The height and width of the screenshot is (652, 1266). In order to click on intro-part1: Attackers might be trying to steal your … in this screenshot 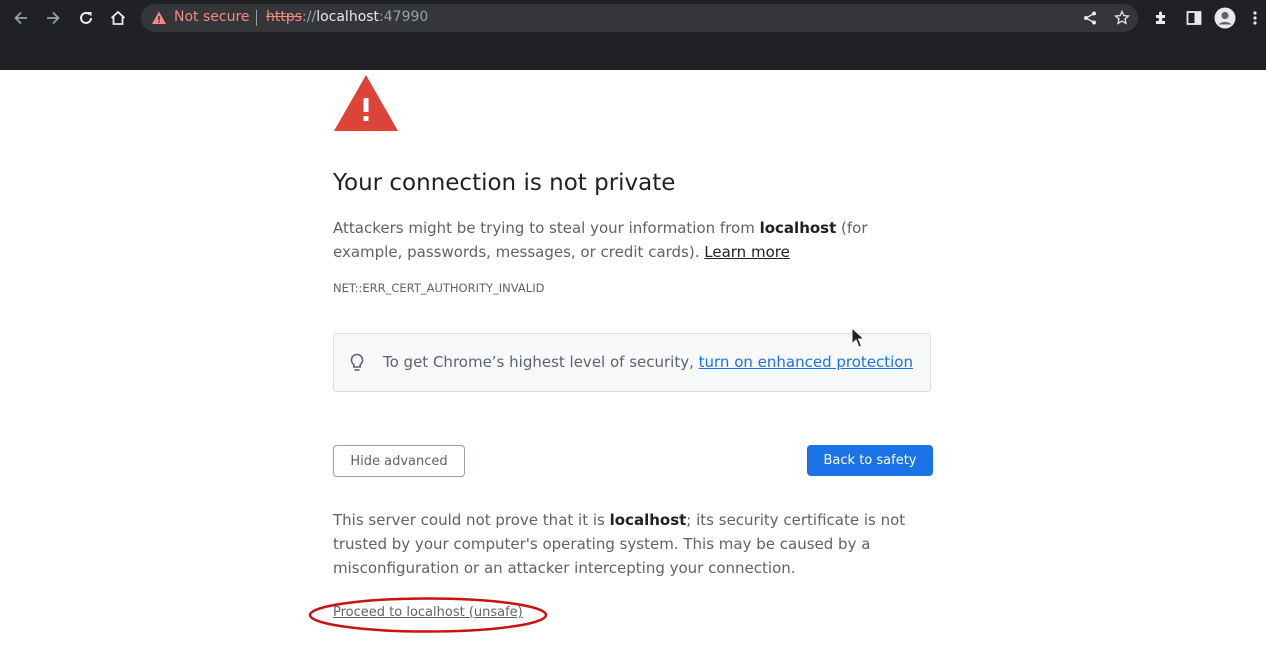, I will do `click(546, 228)`.